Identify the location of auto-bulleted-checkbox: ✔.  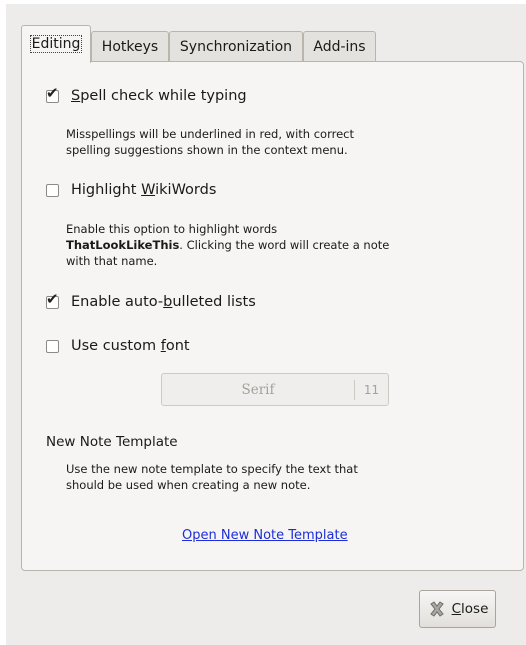
(52, 300).